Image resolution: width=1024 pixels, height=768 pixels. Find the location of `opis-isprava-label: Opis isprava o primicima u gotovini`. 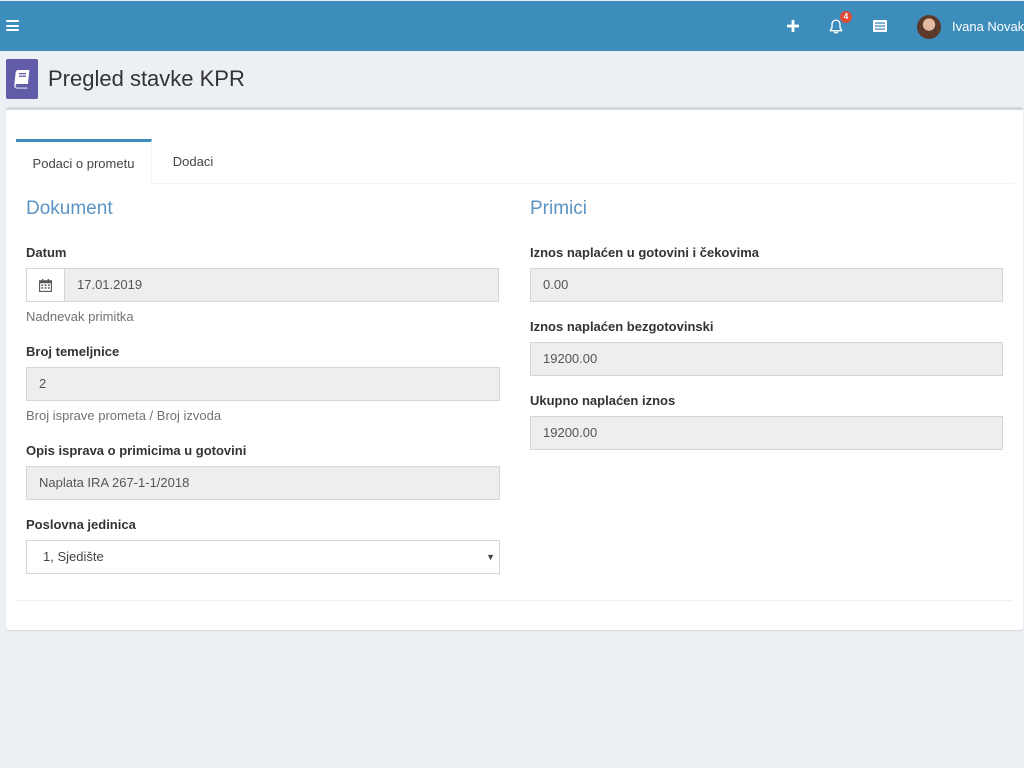

opis-isprava-label: Opis isprava o primicima u gotovini is located at coordinates (136, 450).